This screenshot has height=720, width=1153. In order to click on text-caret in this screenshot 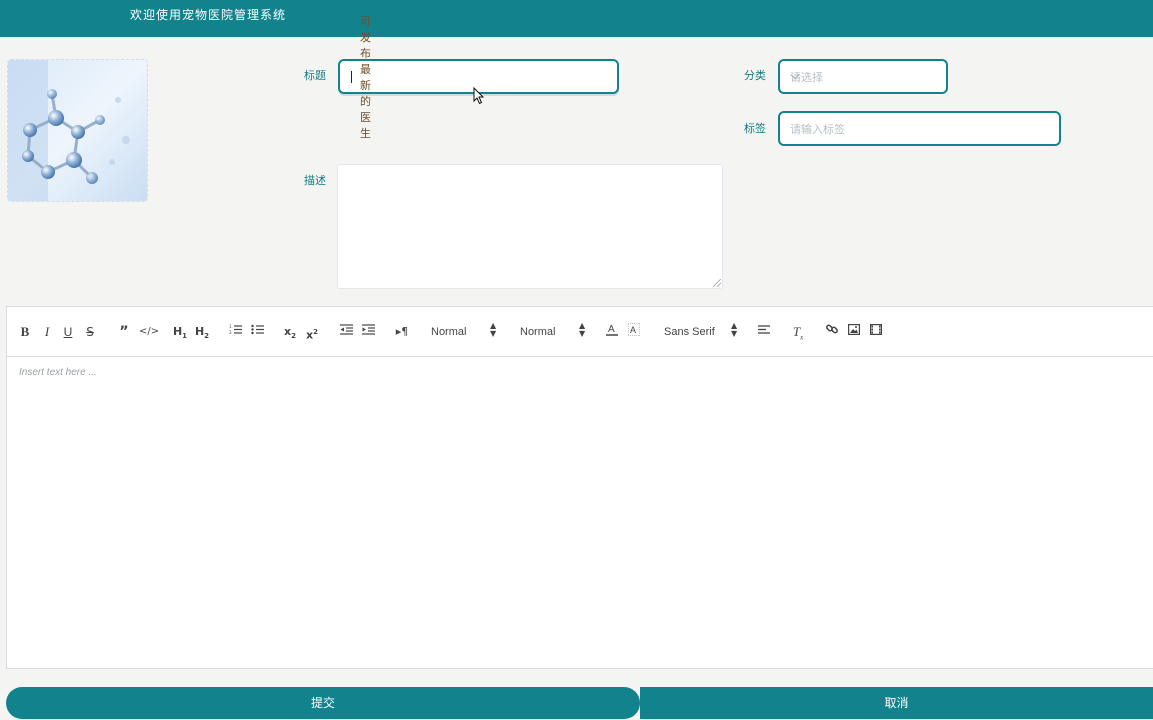, I will do `click(351, 76)`.